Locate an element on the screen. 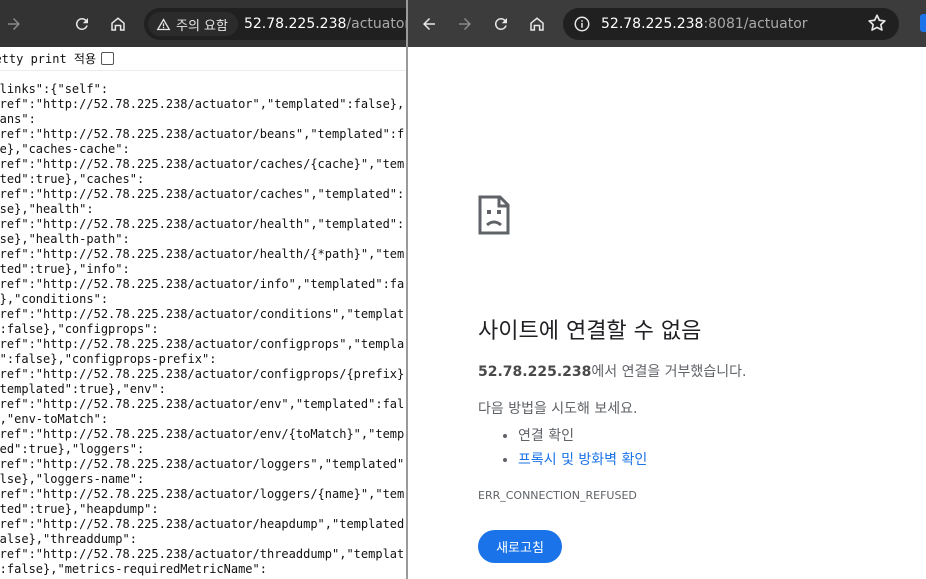 The width and height of the screenshot is (926, 579). security-warning-chip: 주의 요함 is located at coordinates (193, 24).